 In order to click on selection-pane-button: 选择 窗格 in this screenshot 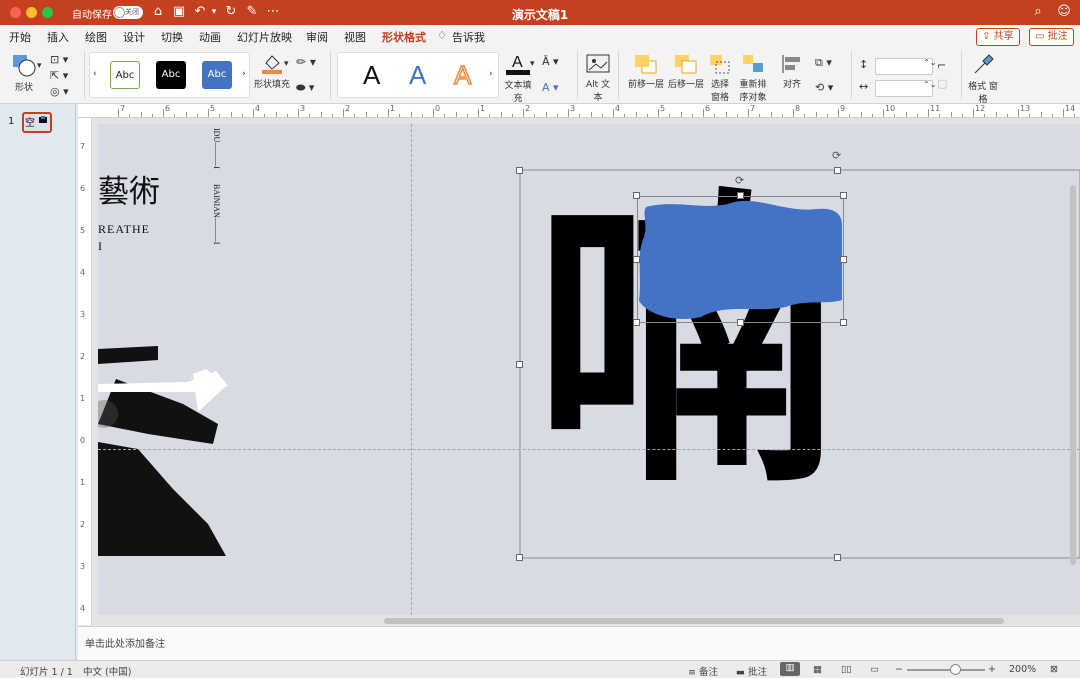, I will do `click(720, 78)`.